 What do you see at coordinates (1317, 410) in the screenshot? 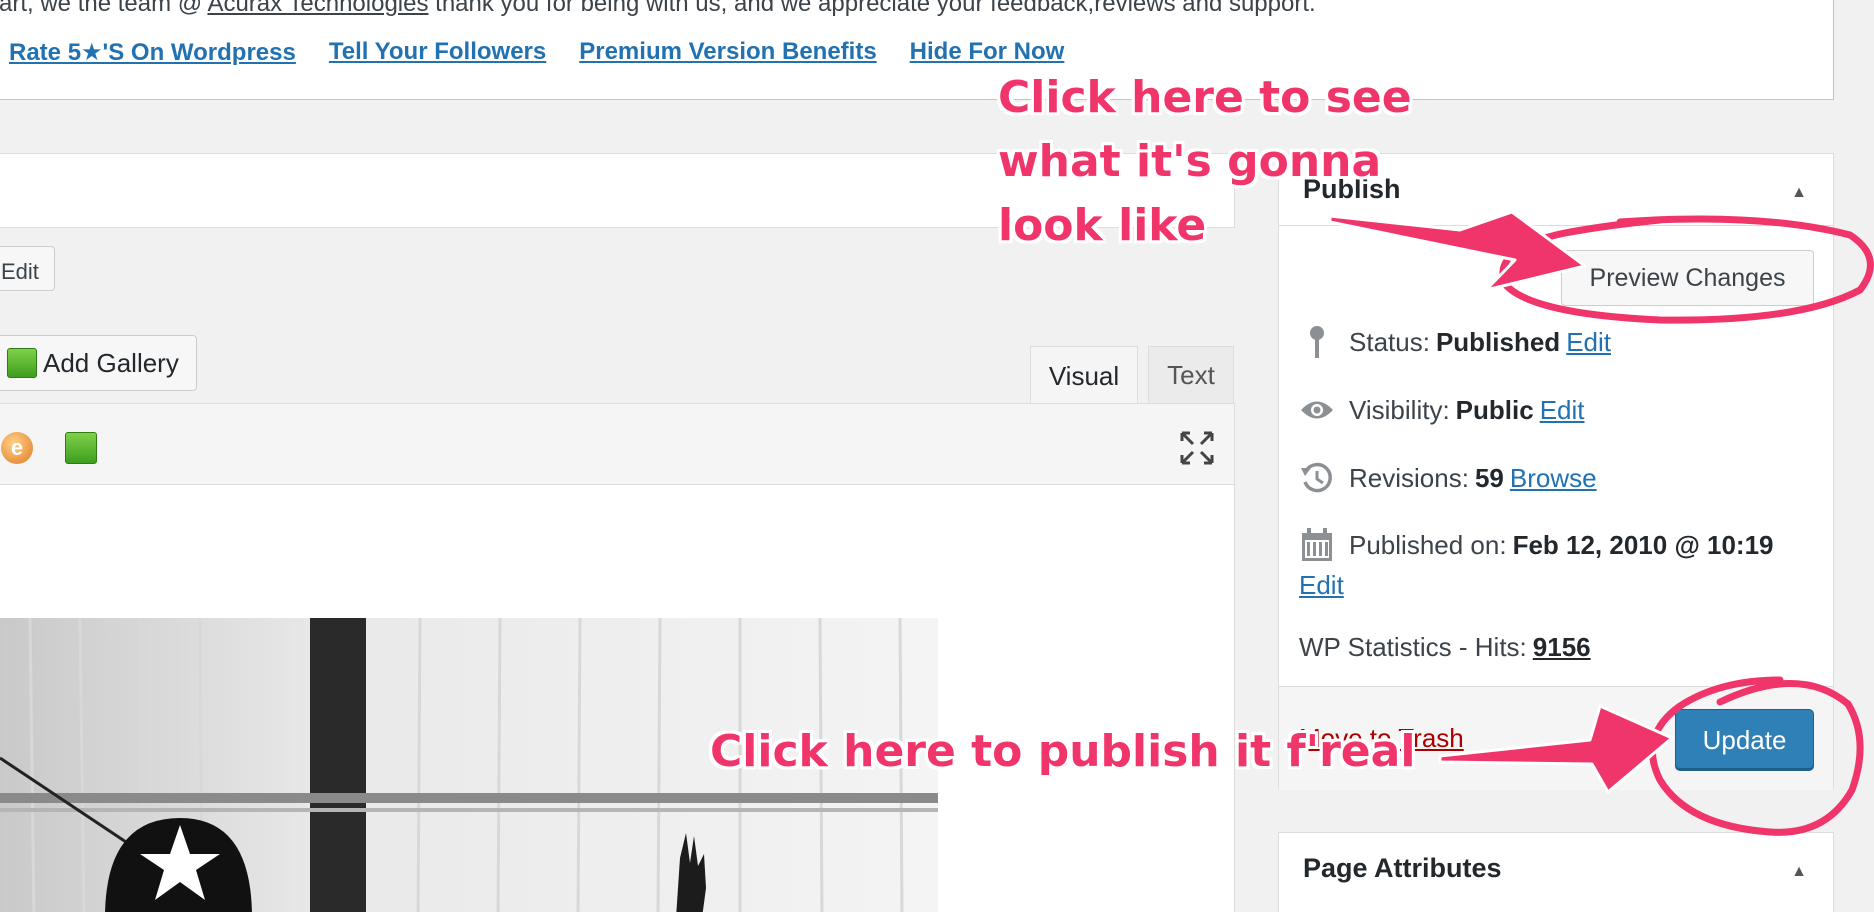
I see `eye-icon` at bounding box center [1317, 410].